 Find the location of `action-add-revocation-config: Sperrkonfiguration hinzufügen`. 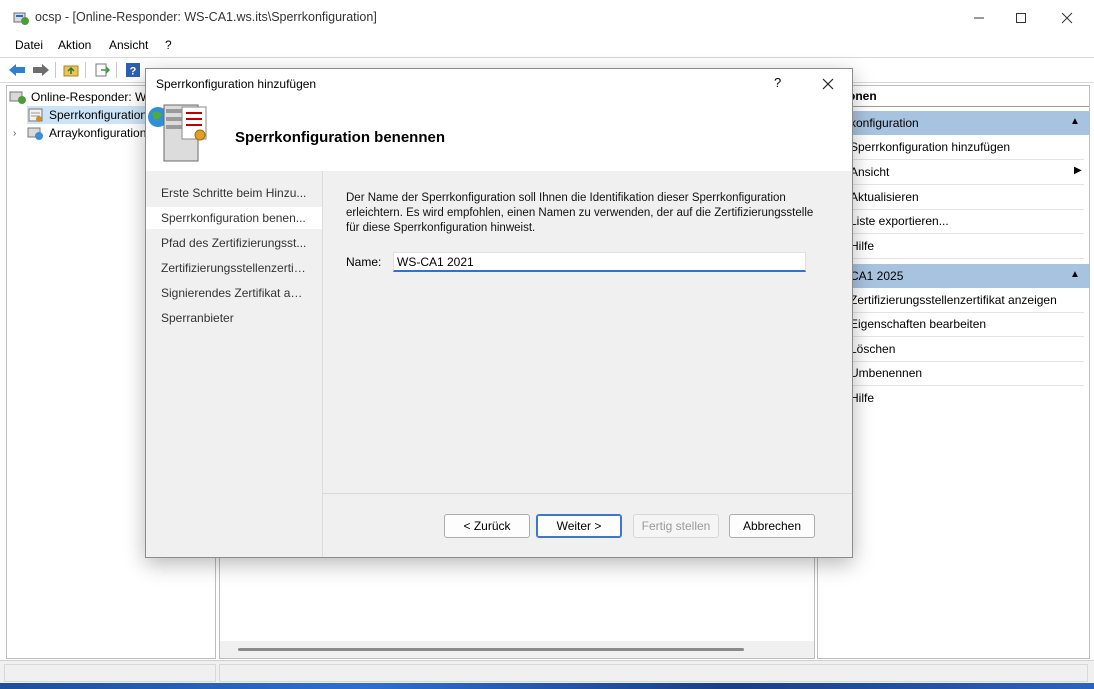

action-add-revocation-config: Sperrkonfiguration hinzufügen is located at coordinates (951, 147).